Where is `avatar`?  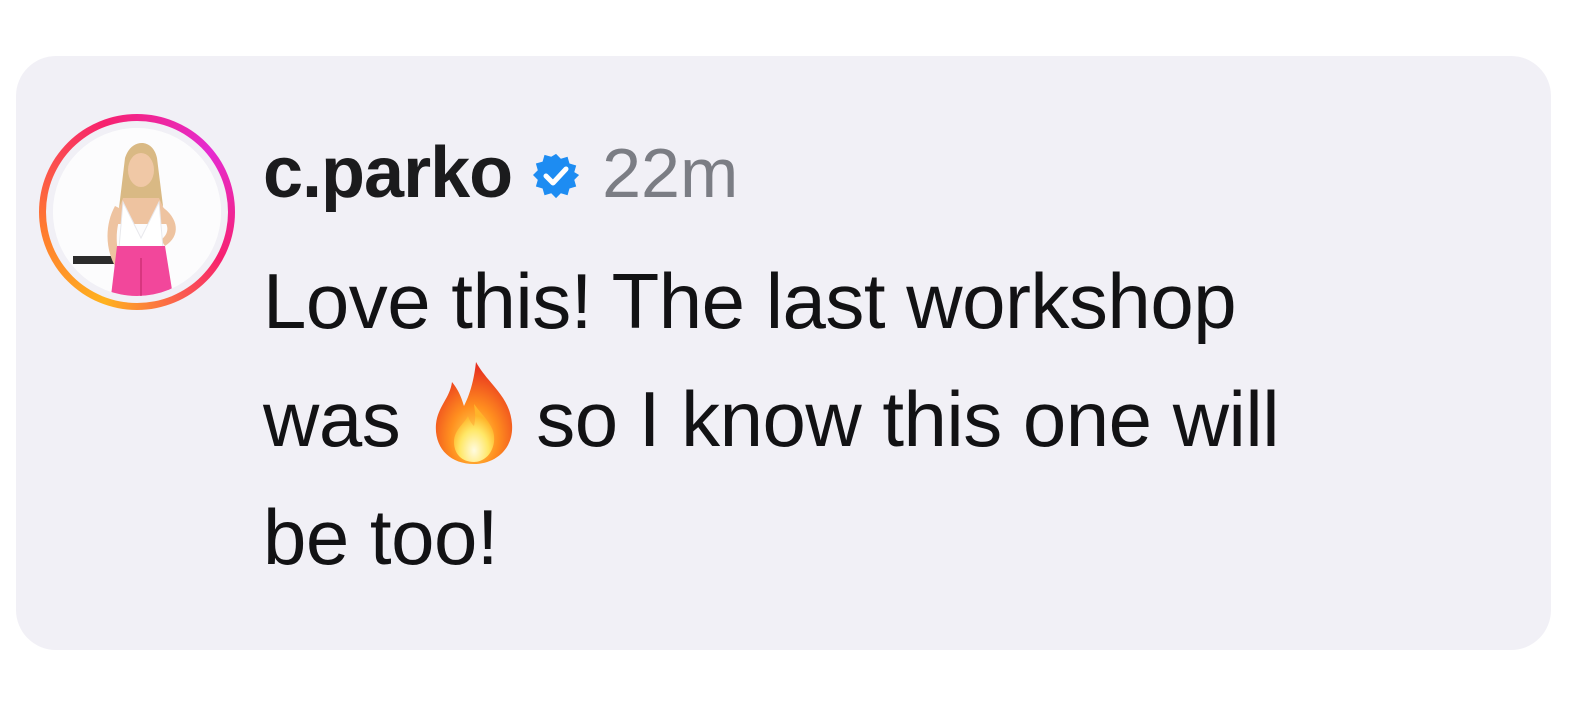
avatar is located at coordinates (137, 212).